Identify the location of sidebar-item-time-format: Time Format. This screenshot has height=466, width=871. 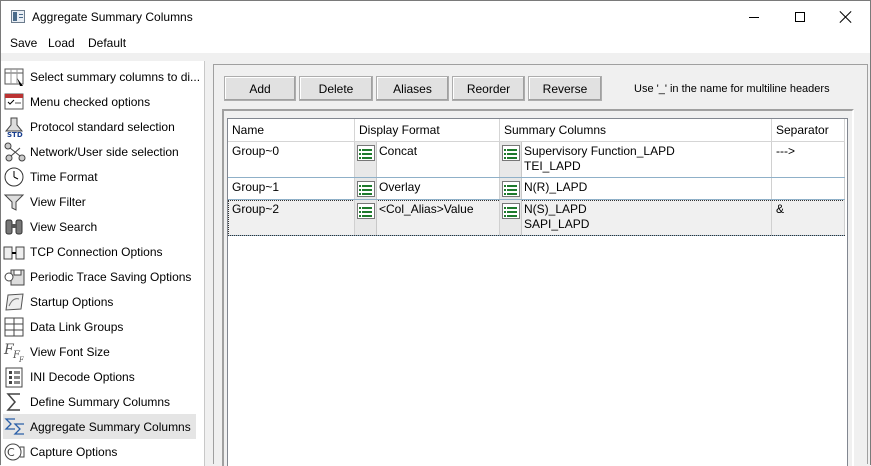
(102, 176).